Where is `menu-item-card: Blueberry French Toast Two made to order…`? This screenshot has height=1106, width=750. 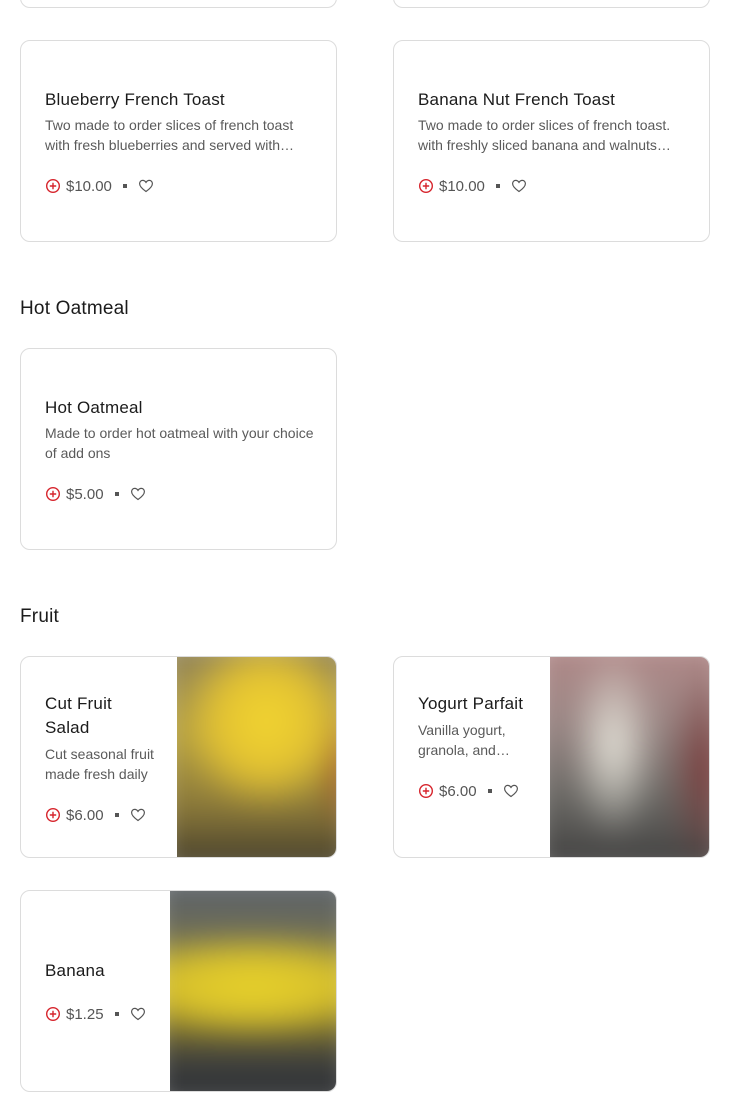 menu-item-card: Blueberry French Toast Two made to order… is located at coordinates (178, 141).